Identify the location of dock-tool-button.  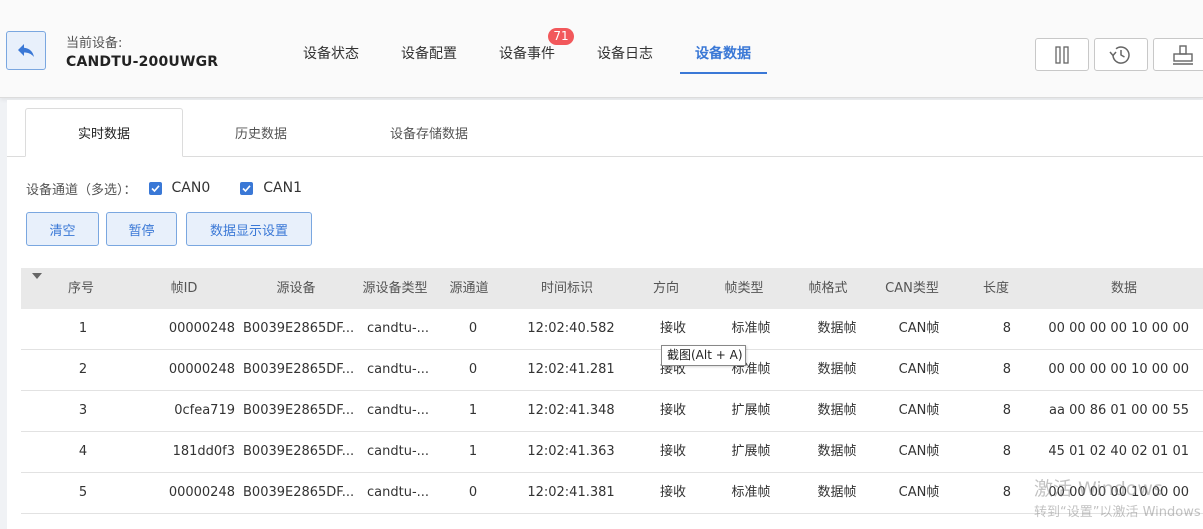
(1178, 54).